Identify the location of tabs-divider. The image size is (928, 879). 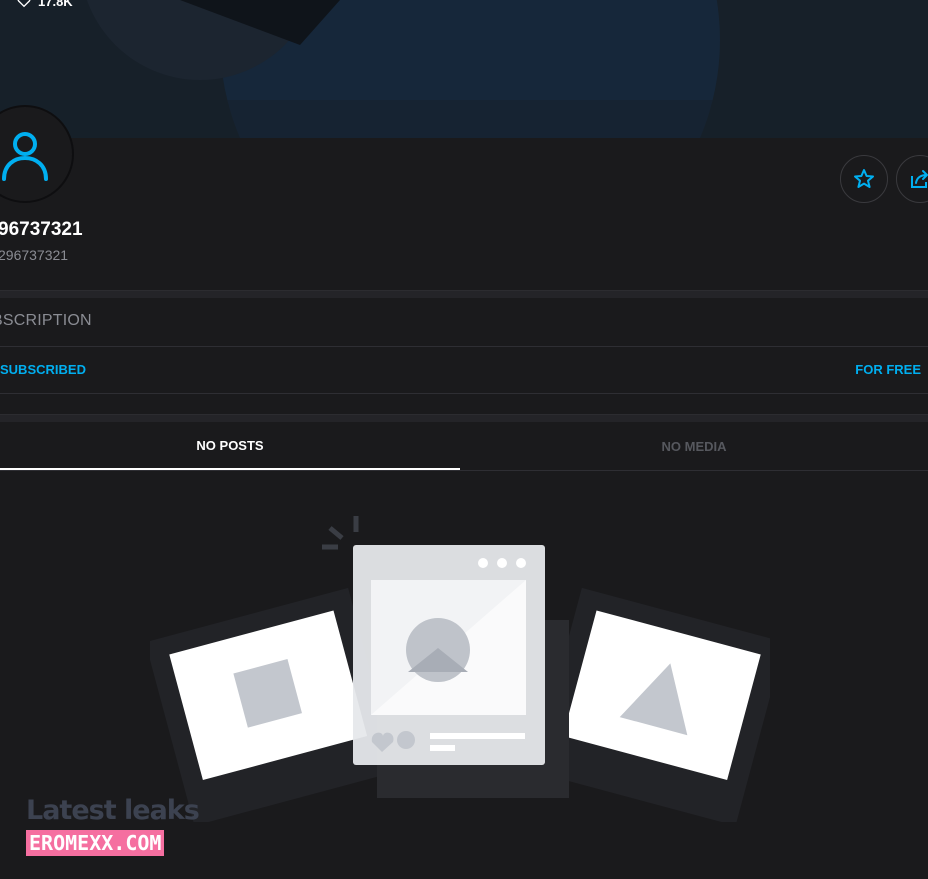
(464, 470).